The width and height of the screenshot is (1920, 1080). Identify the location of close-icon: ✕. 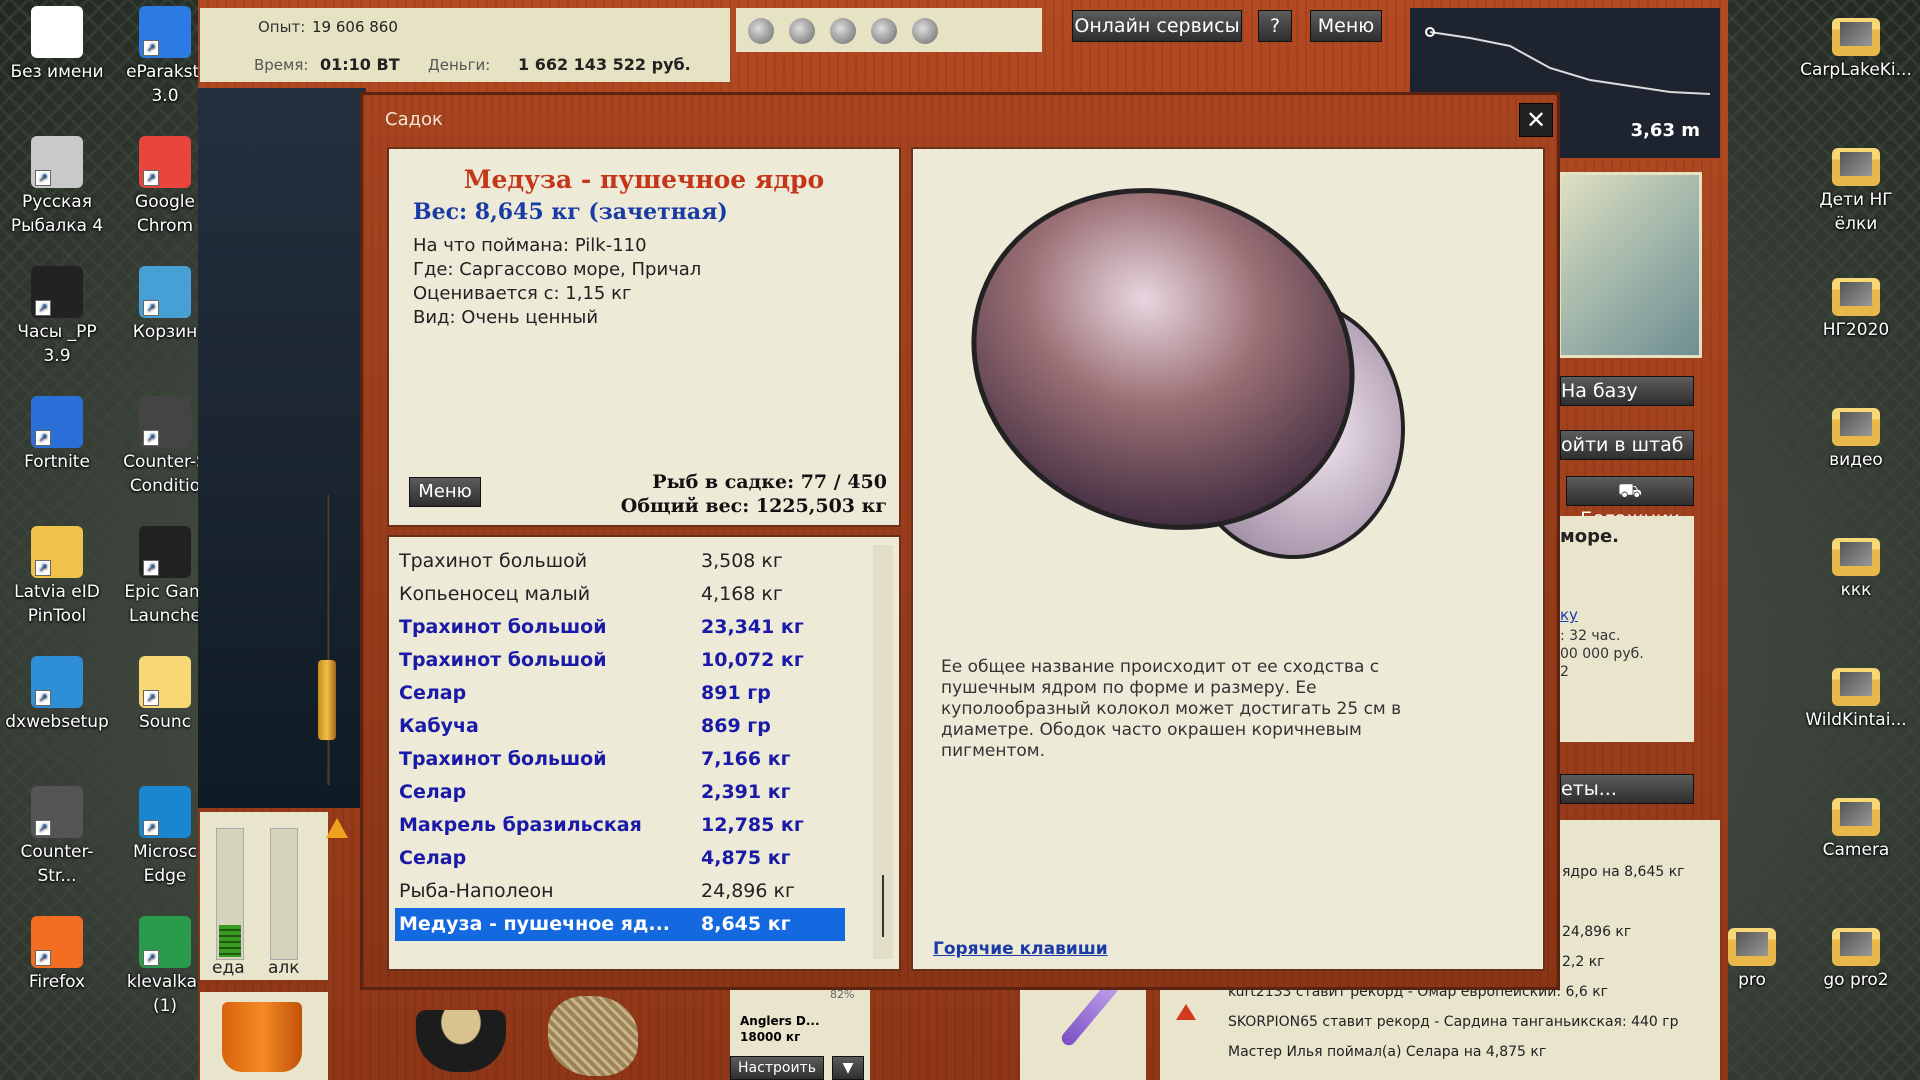
(1536, 120).